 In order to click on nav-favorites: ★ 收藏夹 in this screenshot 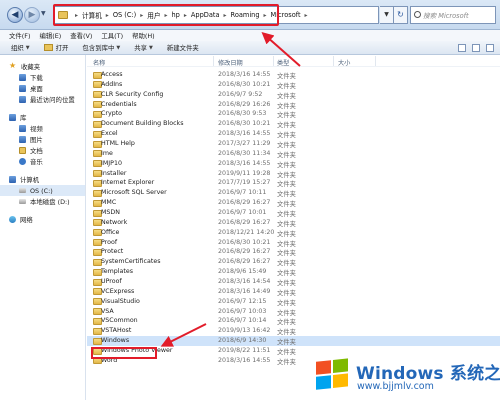, I will do `click(42, 66)`.